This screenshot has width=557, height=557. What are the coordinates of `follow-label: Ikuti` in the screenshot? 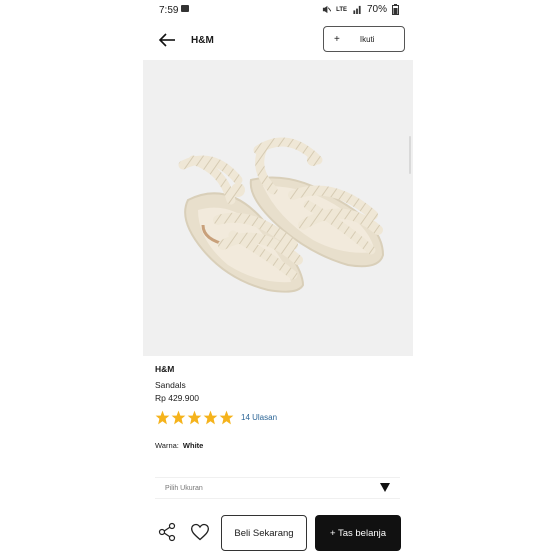 It's located at (367, 39).